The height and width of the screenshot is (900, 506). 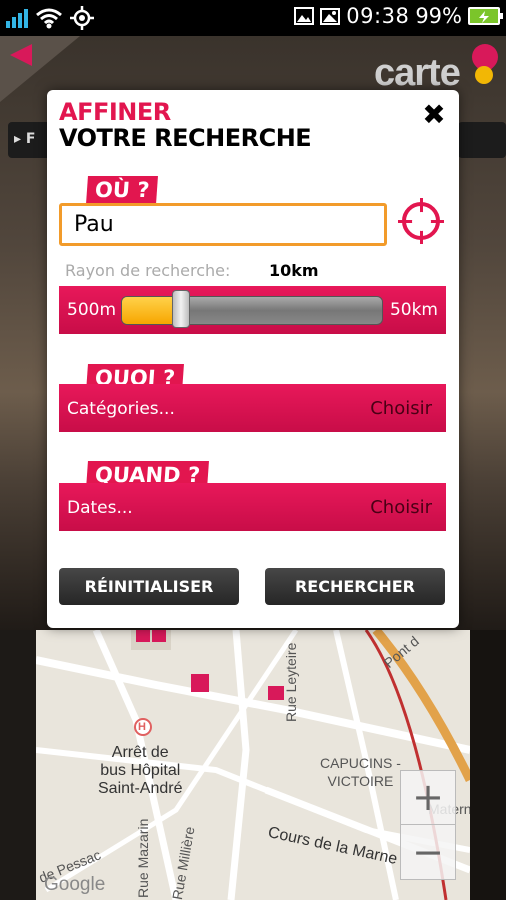 I want to click on zoom-in-button: +, so click(x=428, y=798).